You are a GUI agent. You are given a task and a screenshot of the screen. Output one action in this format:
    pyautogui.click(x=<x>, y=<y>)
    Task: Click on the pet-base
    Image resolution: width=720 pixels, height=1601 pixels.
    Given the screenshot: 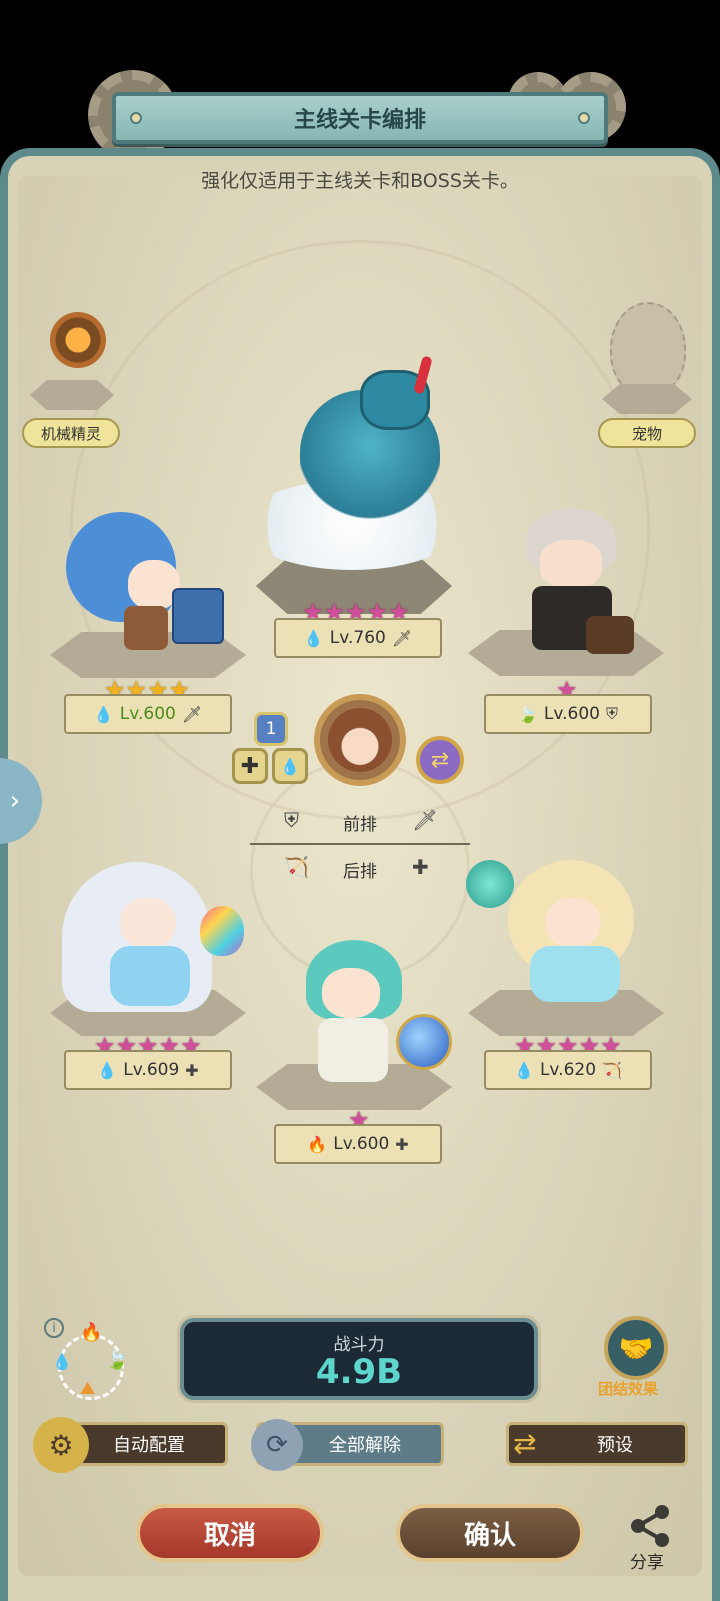 What is the action you would take?
    pyautogui.click(x=647, y=399)
    